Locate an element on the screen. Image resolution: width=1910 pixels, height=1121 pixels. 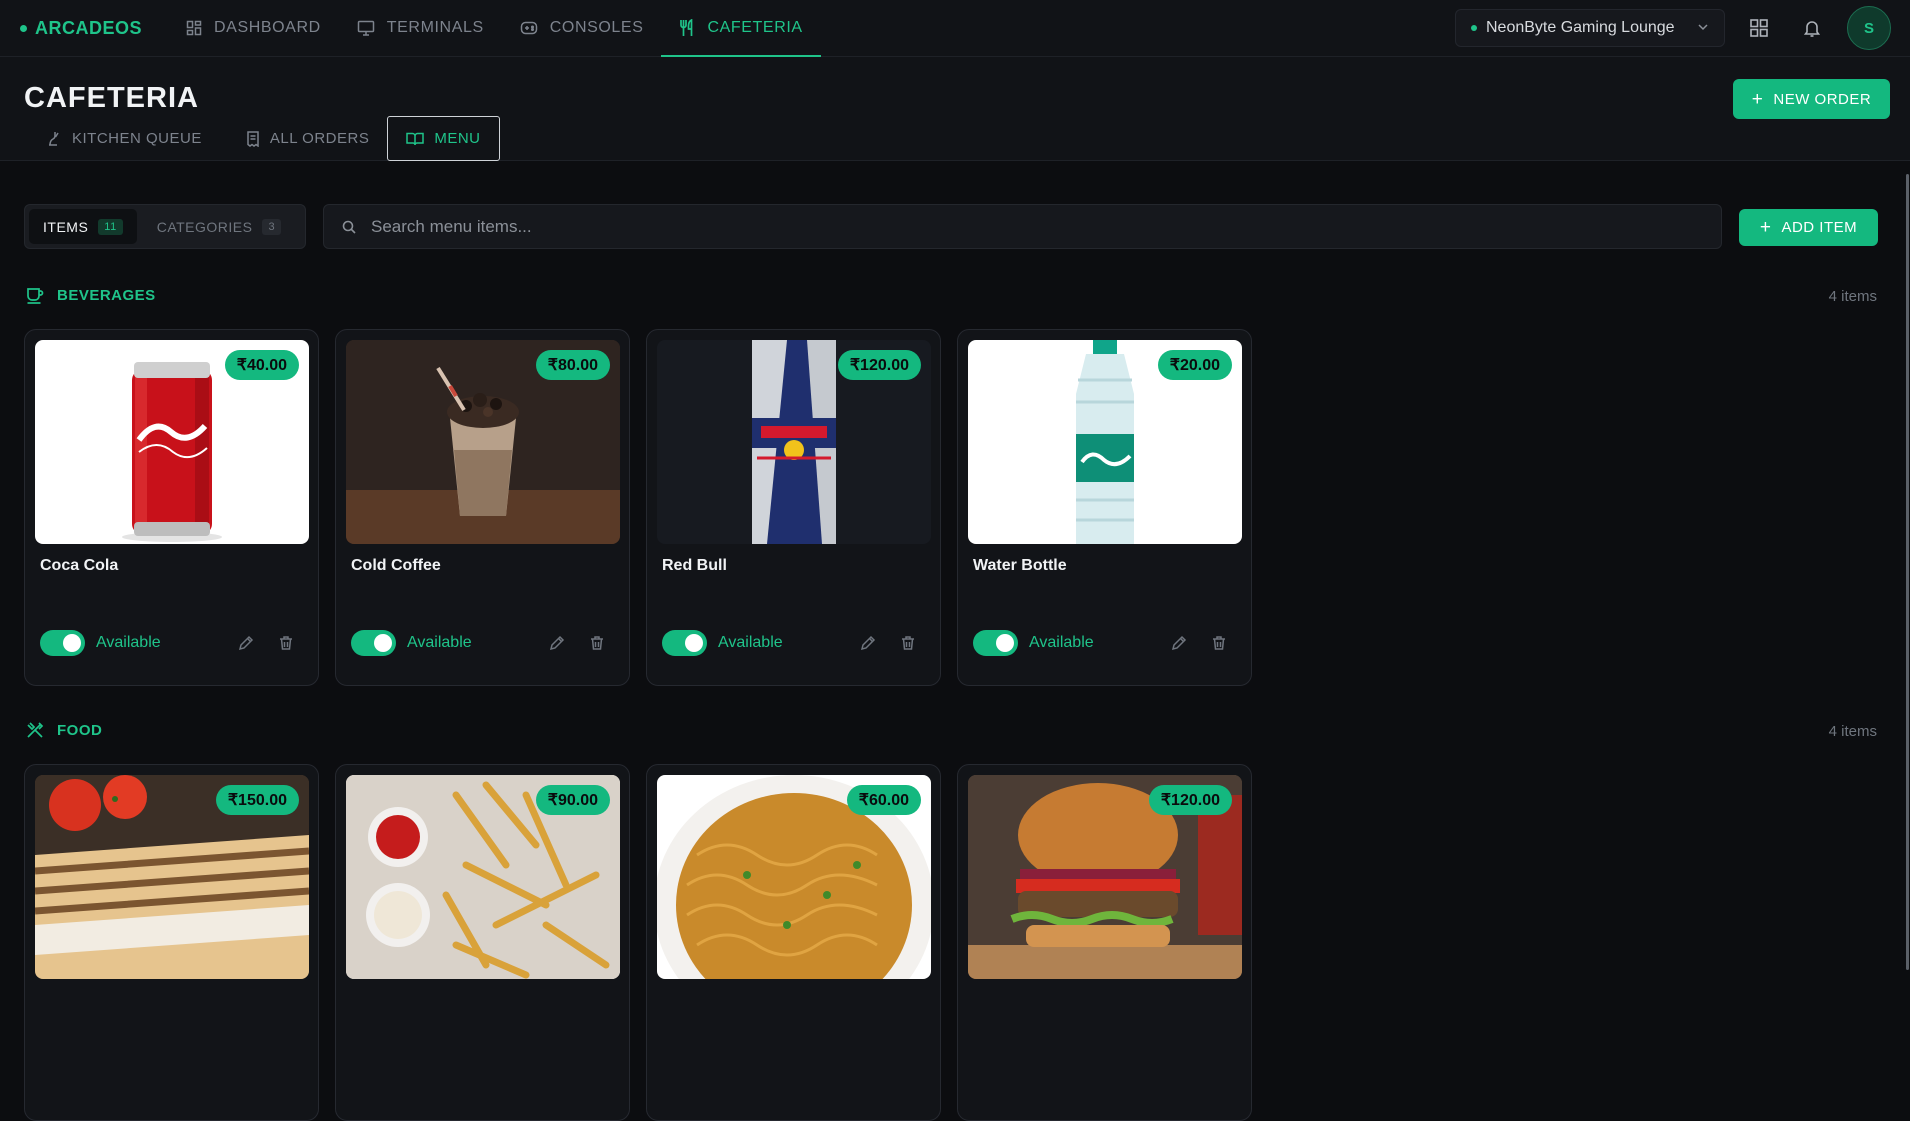
nav-tab-dashboard: DASHBOARD is located at coordinates (253, 28).